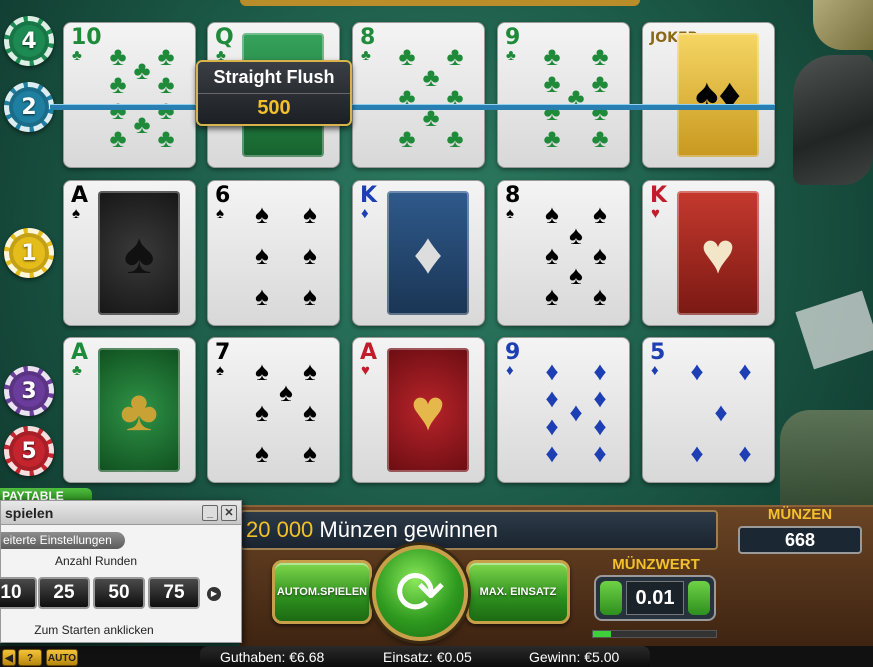  I want to click on next-options-button: ▶, so click(214, 594).